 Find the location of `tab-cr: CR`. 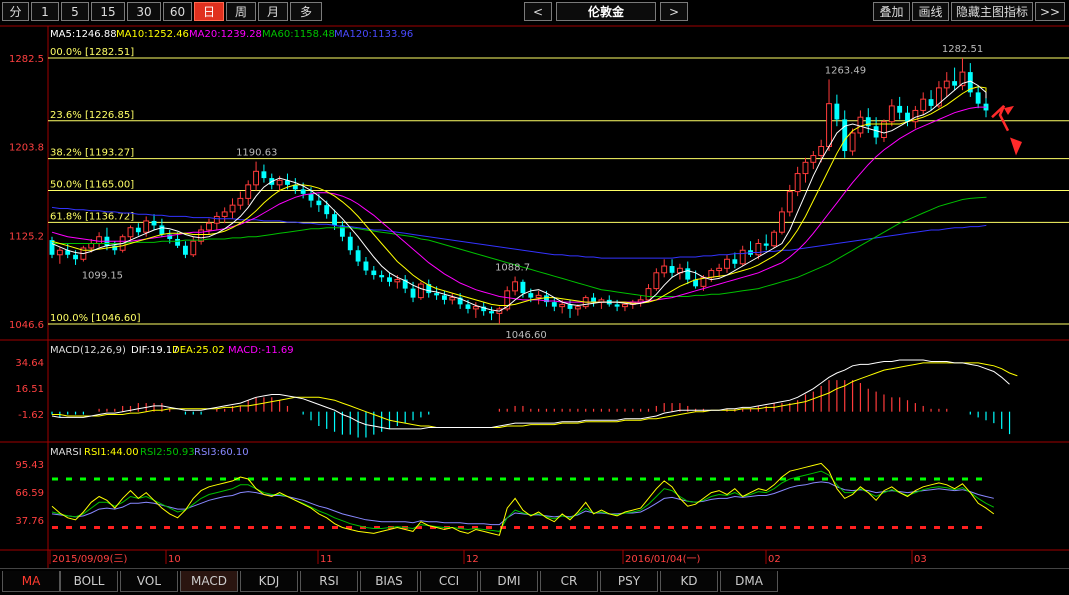

tab-cr: CR is located at coordinates (569, 581).